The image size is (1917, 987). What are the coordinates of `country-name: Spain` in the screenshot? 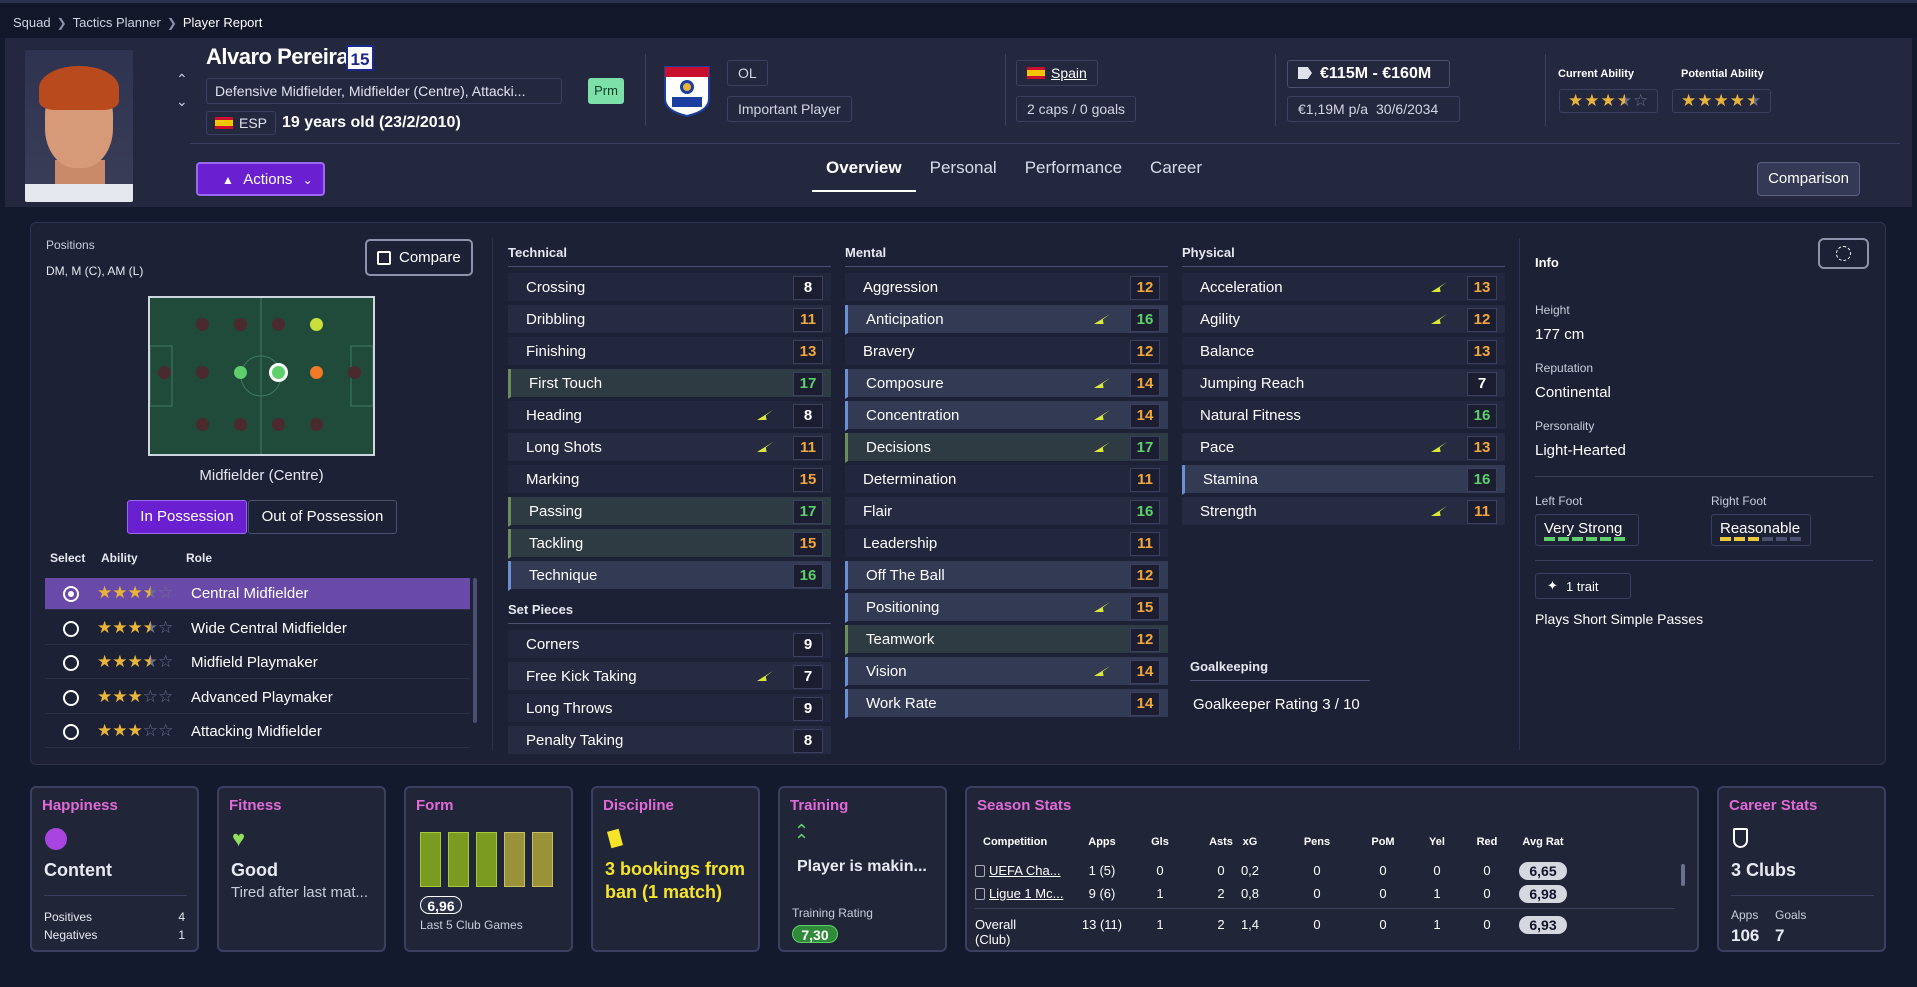 It's located at (1069, 73).